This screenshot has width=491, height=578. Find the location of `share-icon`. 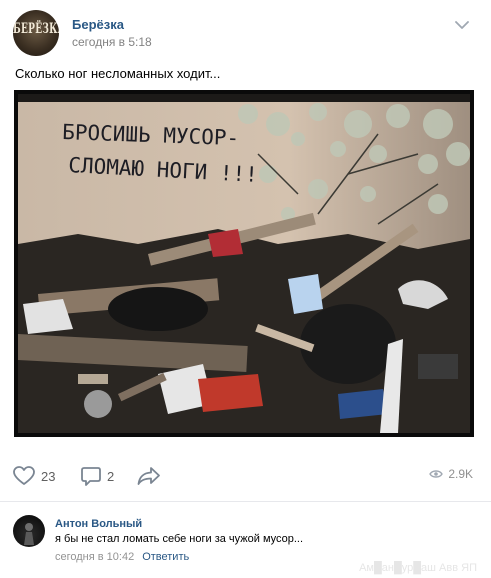

share-icon is located at coordinates (148, 476).